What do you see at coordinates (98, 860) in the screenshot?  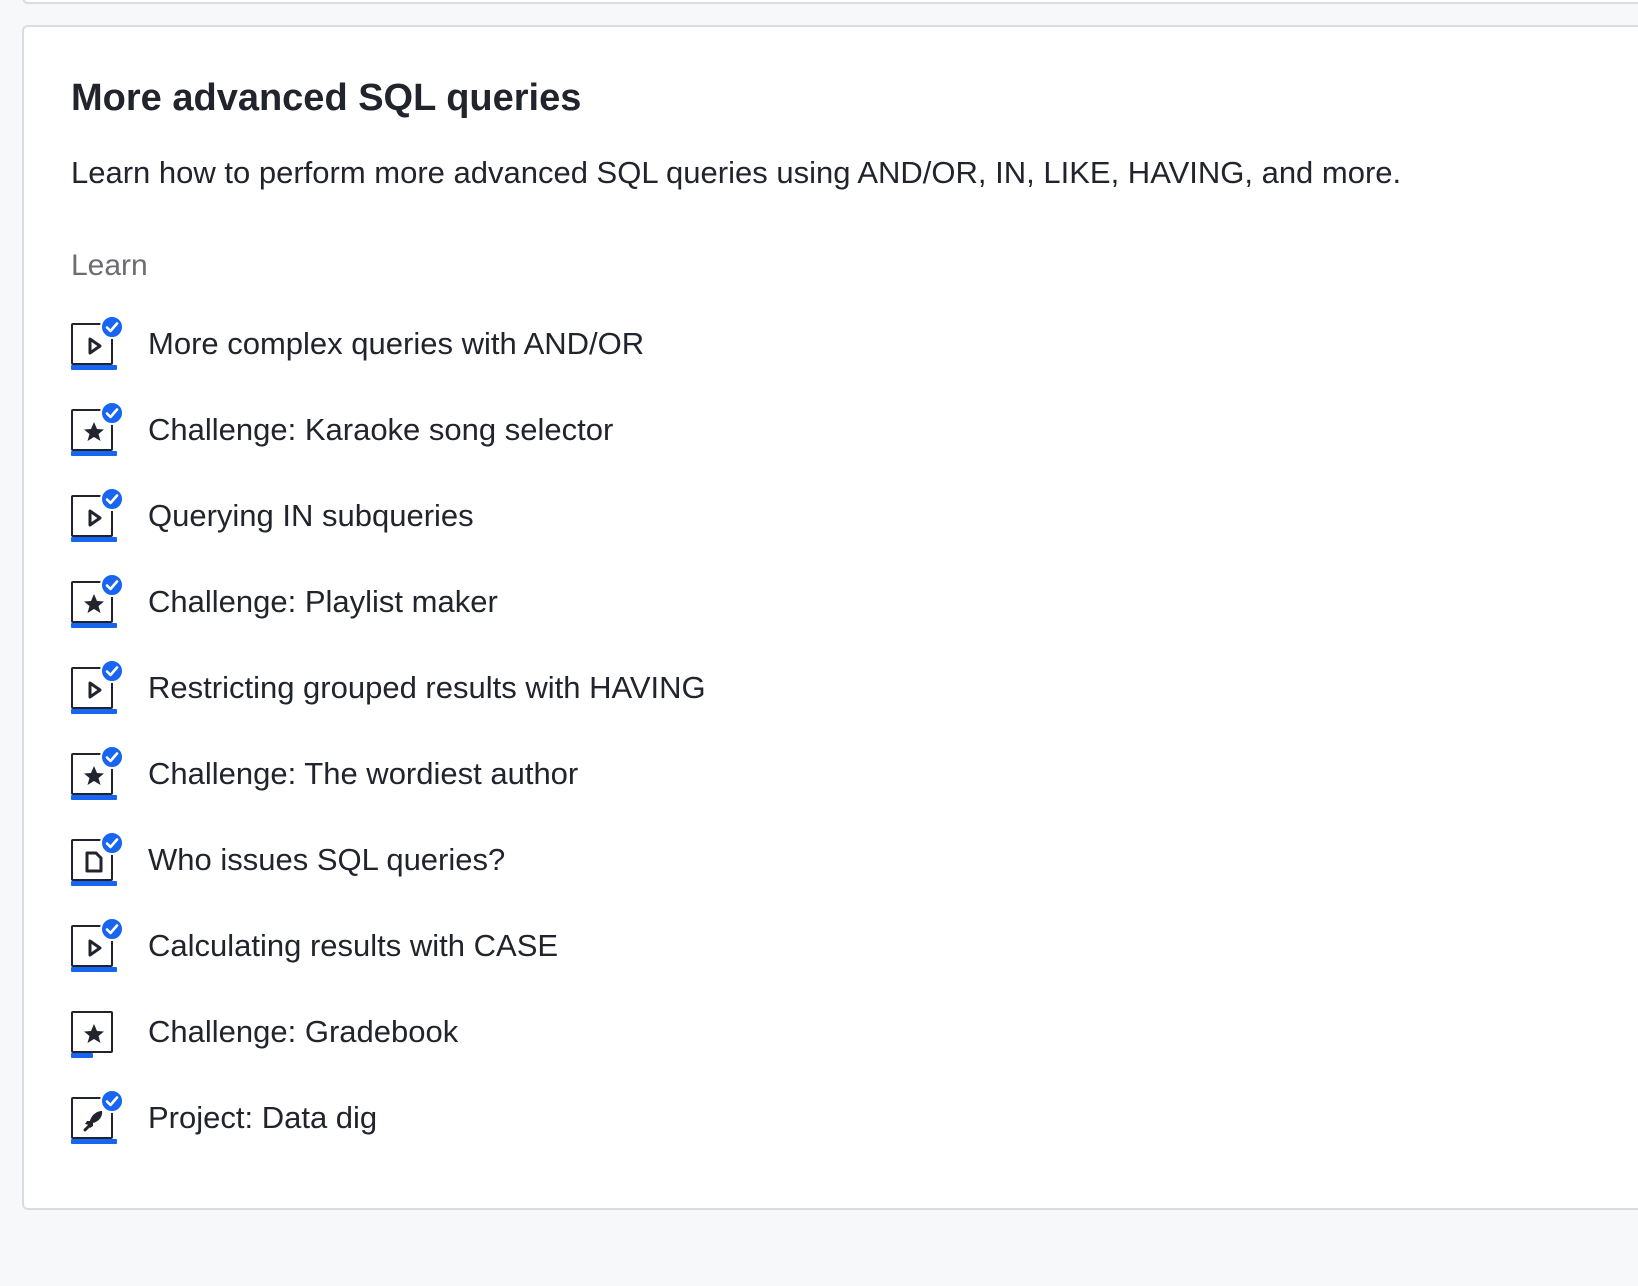 I see `article-icon` at bounding box center [98, 860].